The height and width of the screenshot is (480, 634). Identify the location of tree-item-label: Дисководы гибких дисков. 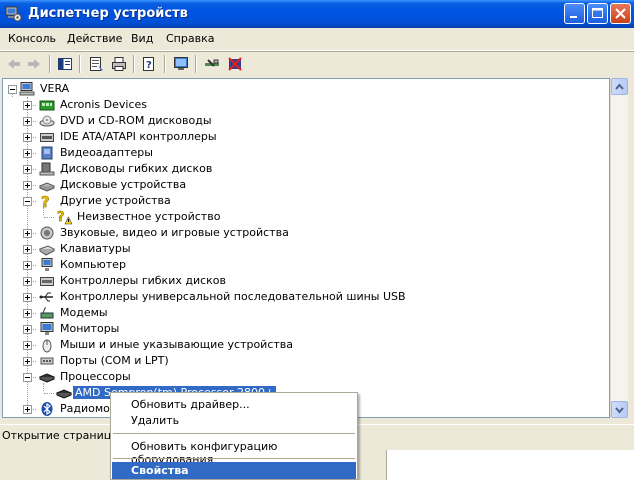
(136, 168).